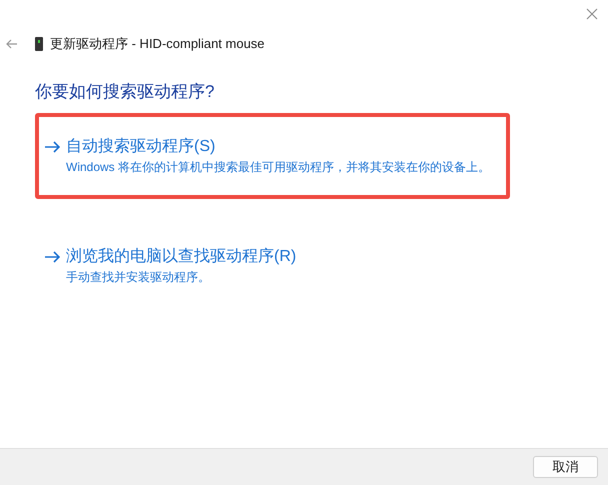  I want to click on mouse-device-icon, so click(39, 44).